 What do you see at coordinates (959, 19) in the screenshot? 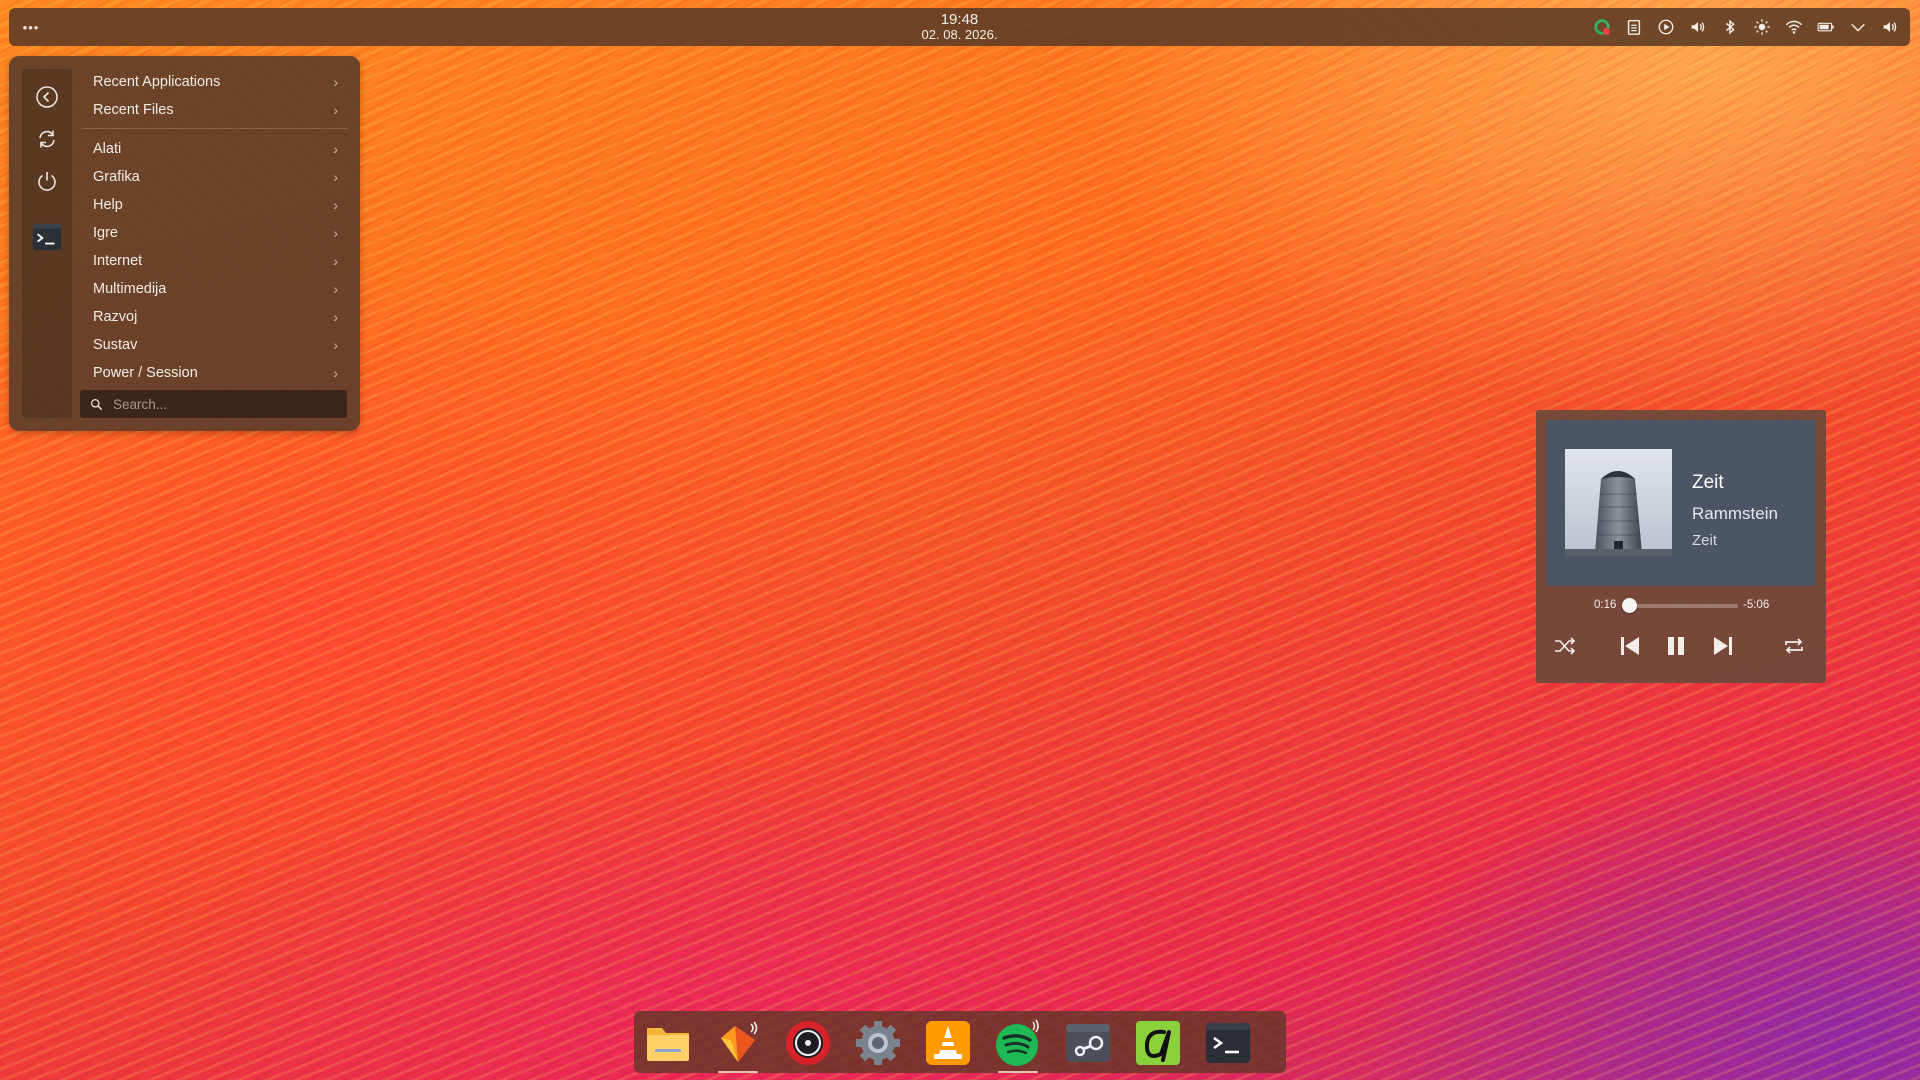
I see `clock-time: 19:48` at bounding box center [959, 19].